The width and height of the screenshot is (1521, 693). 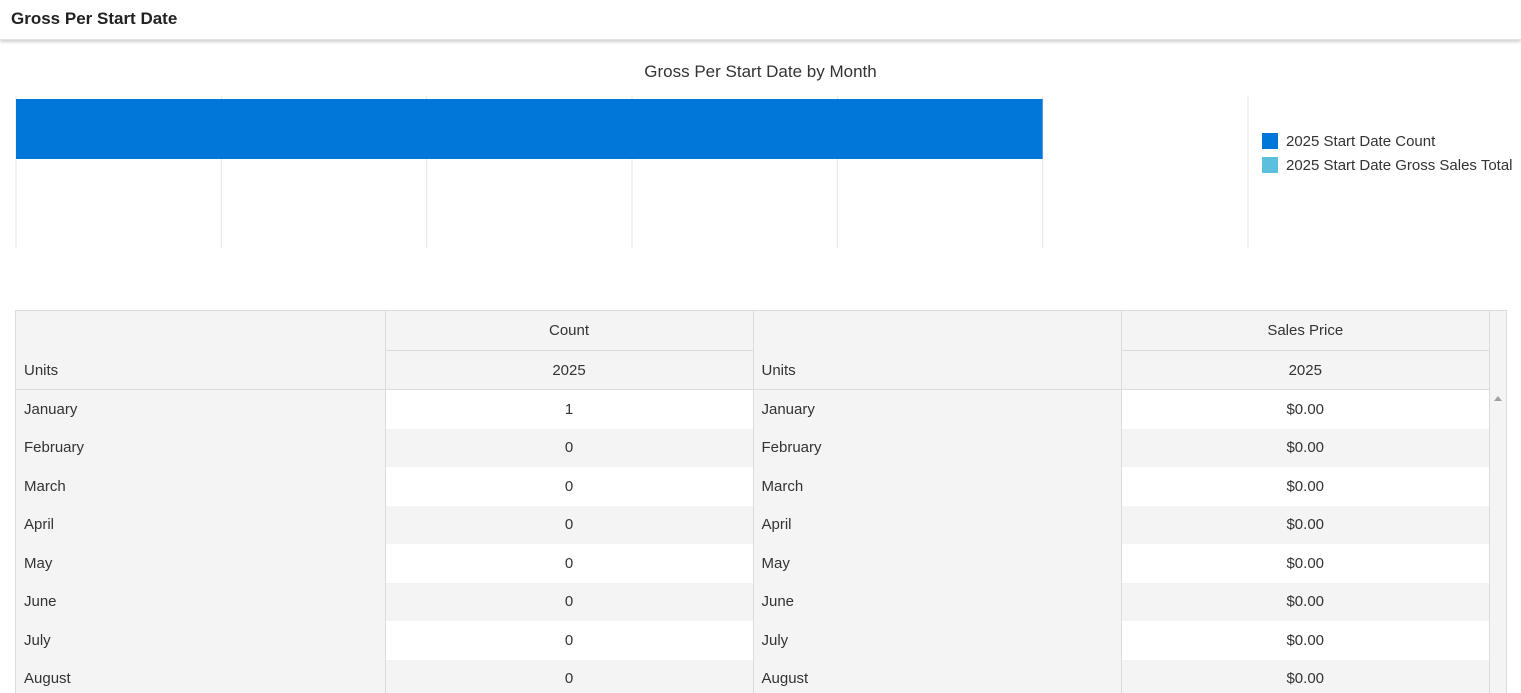 What do you see at coordinates (1399, 165) in the screenshot?
I see `legend-label-gross: 2025 Start Date Gross Sales Total` at bounding box center [1399, 165].